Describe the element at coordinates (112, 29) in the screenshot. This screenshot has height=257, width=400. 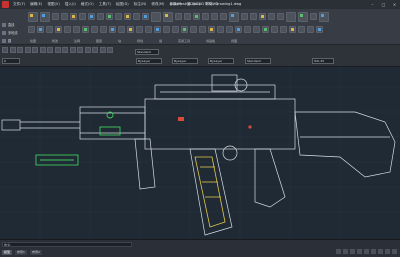
I see `break-icon` at that location.